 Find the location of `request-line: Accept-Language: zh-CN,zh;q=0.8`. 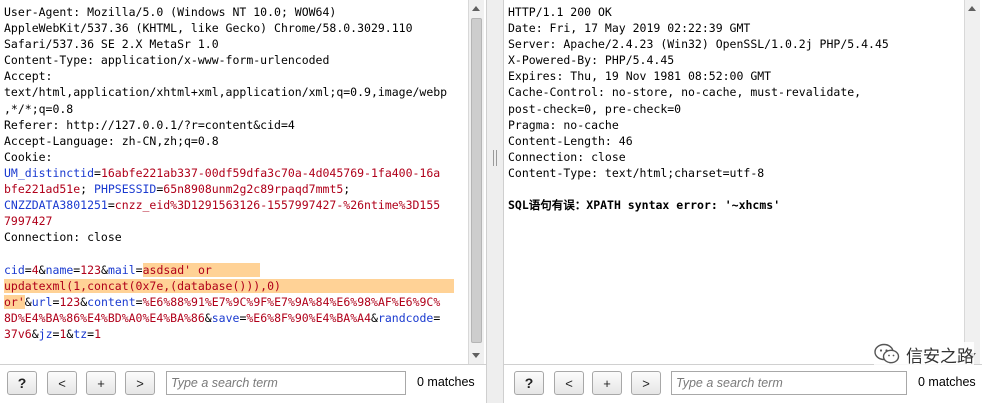

request-line: Accept-Language: zh-CN,zh;q=0.8 is located at coordinates (236, 141).